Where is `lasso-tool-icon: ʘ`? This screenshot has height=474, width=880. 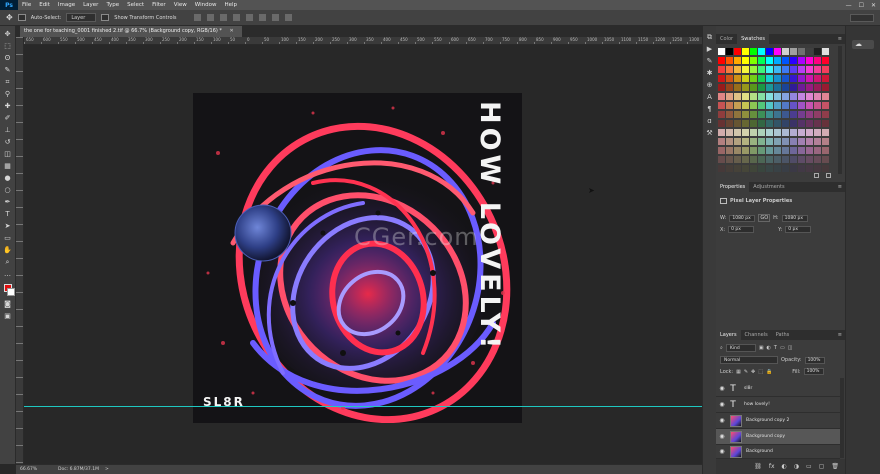
lasso-tool-icon: ʘ is located at coordinates (8, 58).